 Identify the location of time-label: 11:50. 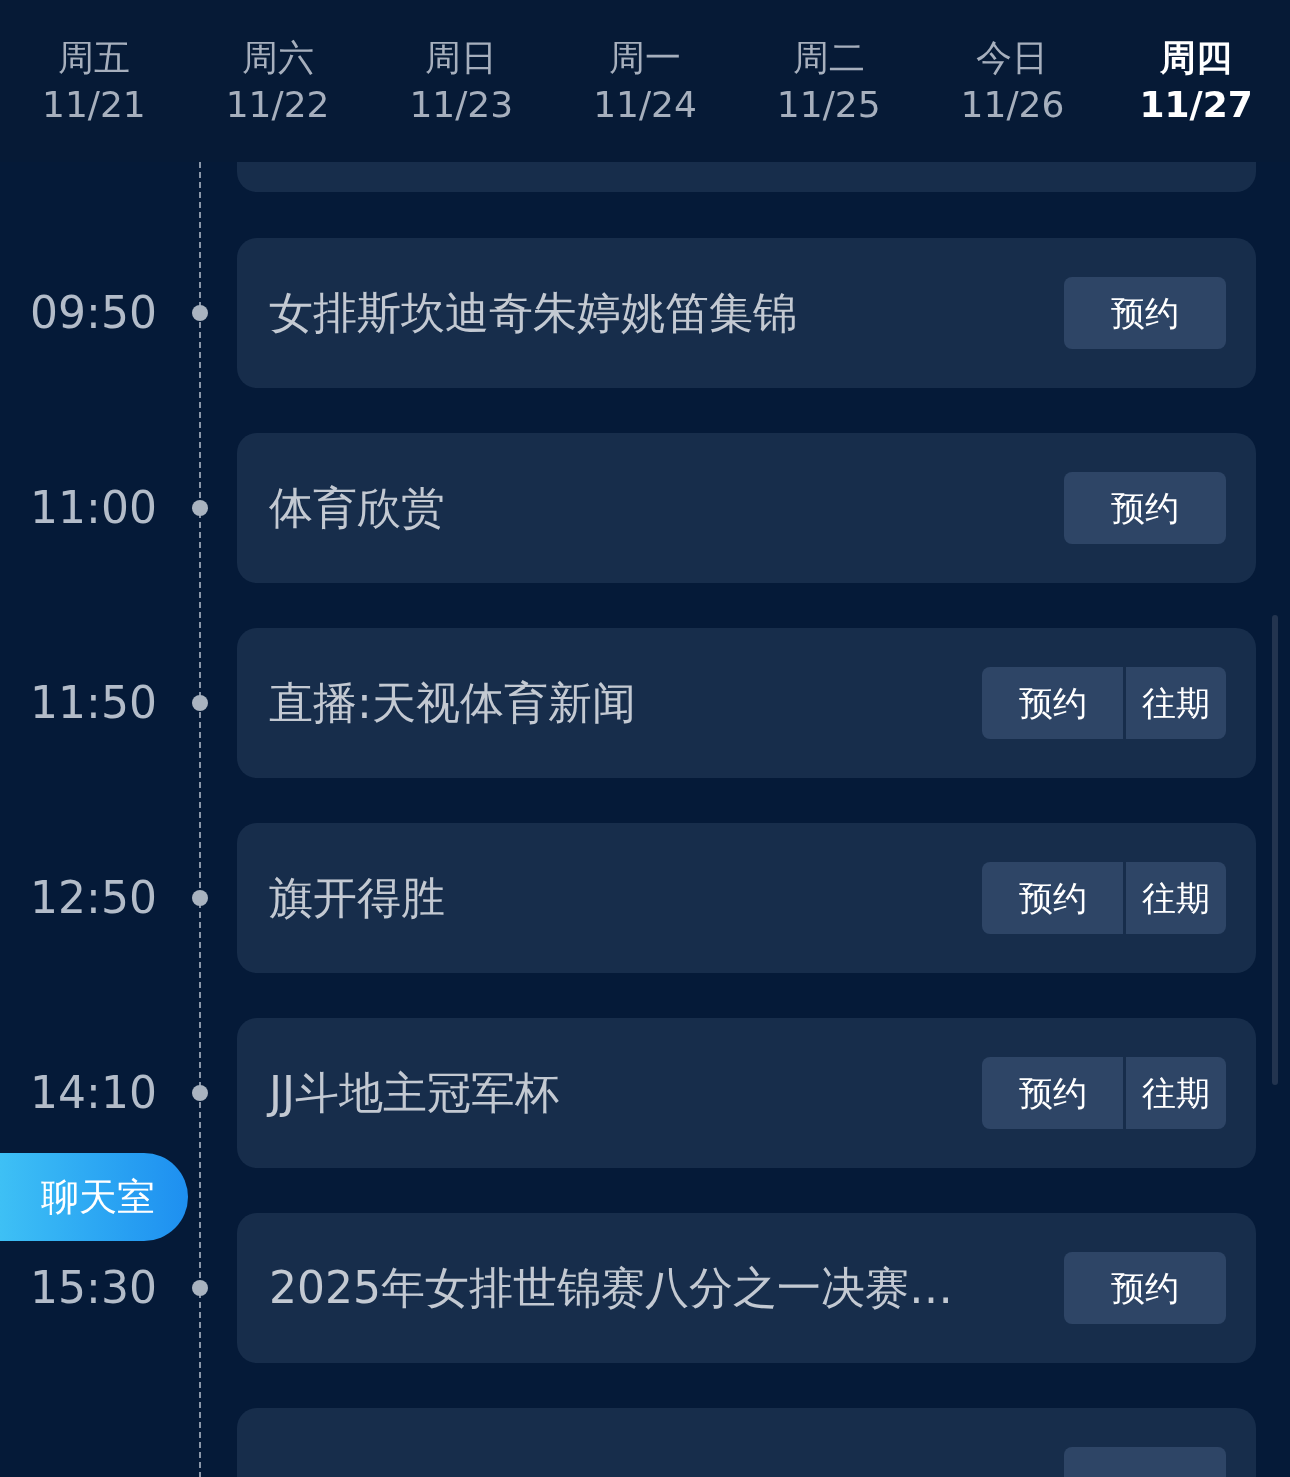
(93, 703).